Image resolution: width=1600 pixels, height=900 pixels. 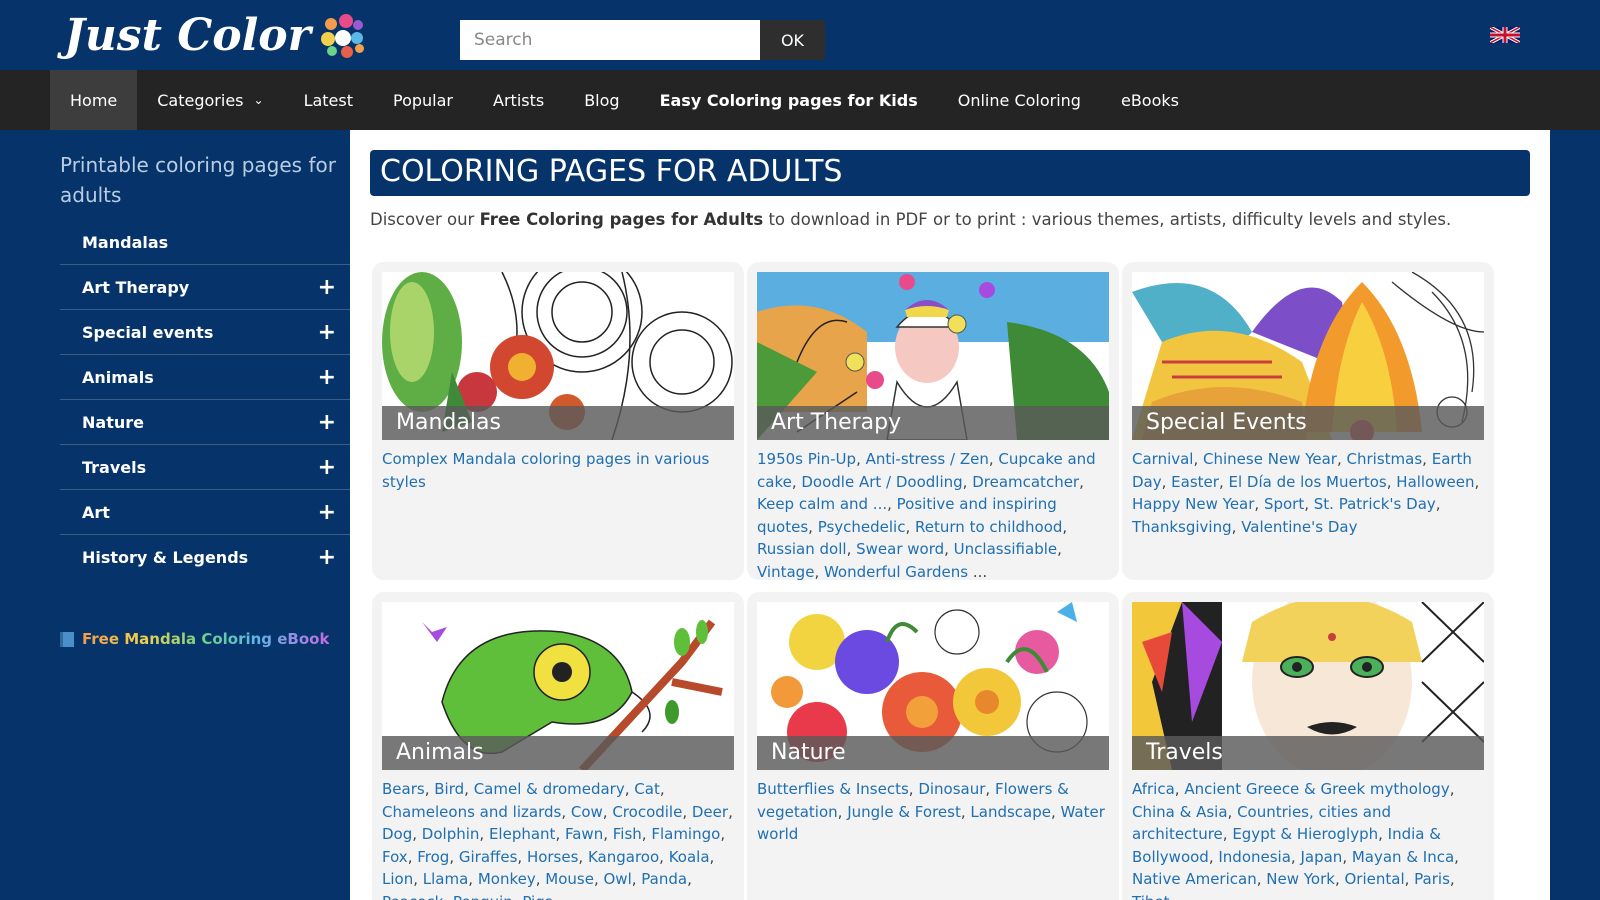 I want to click on category-link: Ancient Greece & Greek mythology, so click(x=1316, y=789).